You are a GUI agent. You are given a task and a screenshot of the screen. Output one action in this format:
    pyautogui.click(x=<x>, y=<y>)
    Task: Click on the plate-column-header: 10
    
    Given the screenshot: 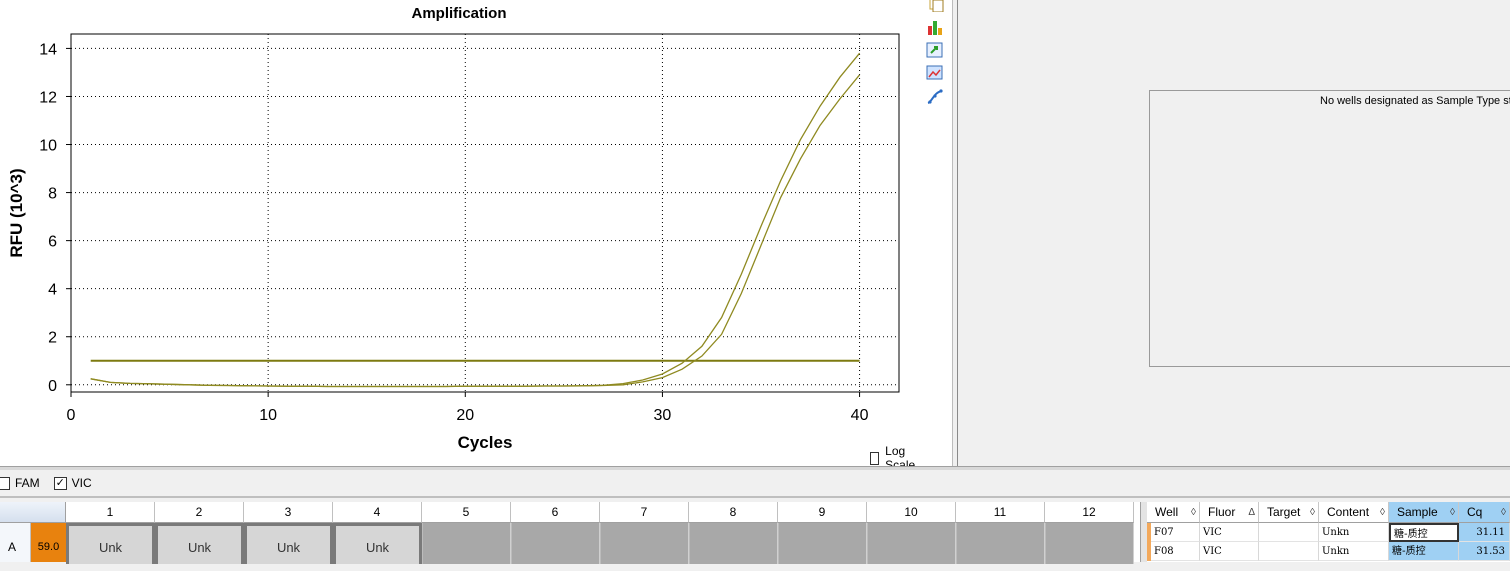 What is the action you would take?
    pyautogui.click(x=911, y=512)
    